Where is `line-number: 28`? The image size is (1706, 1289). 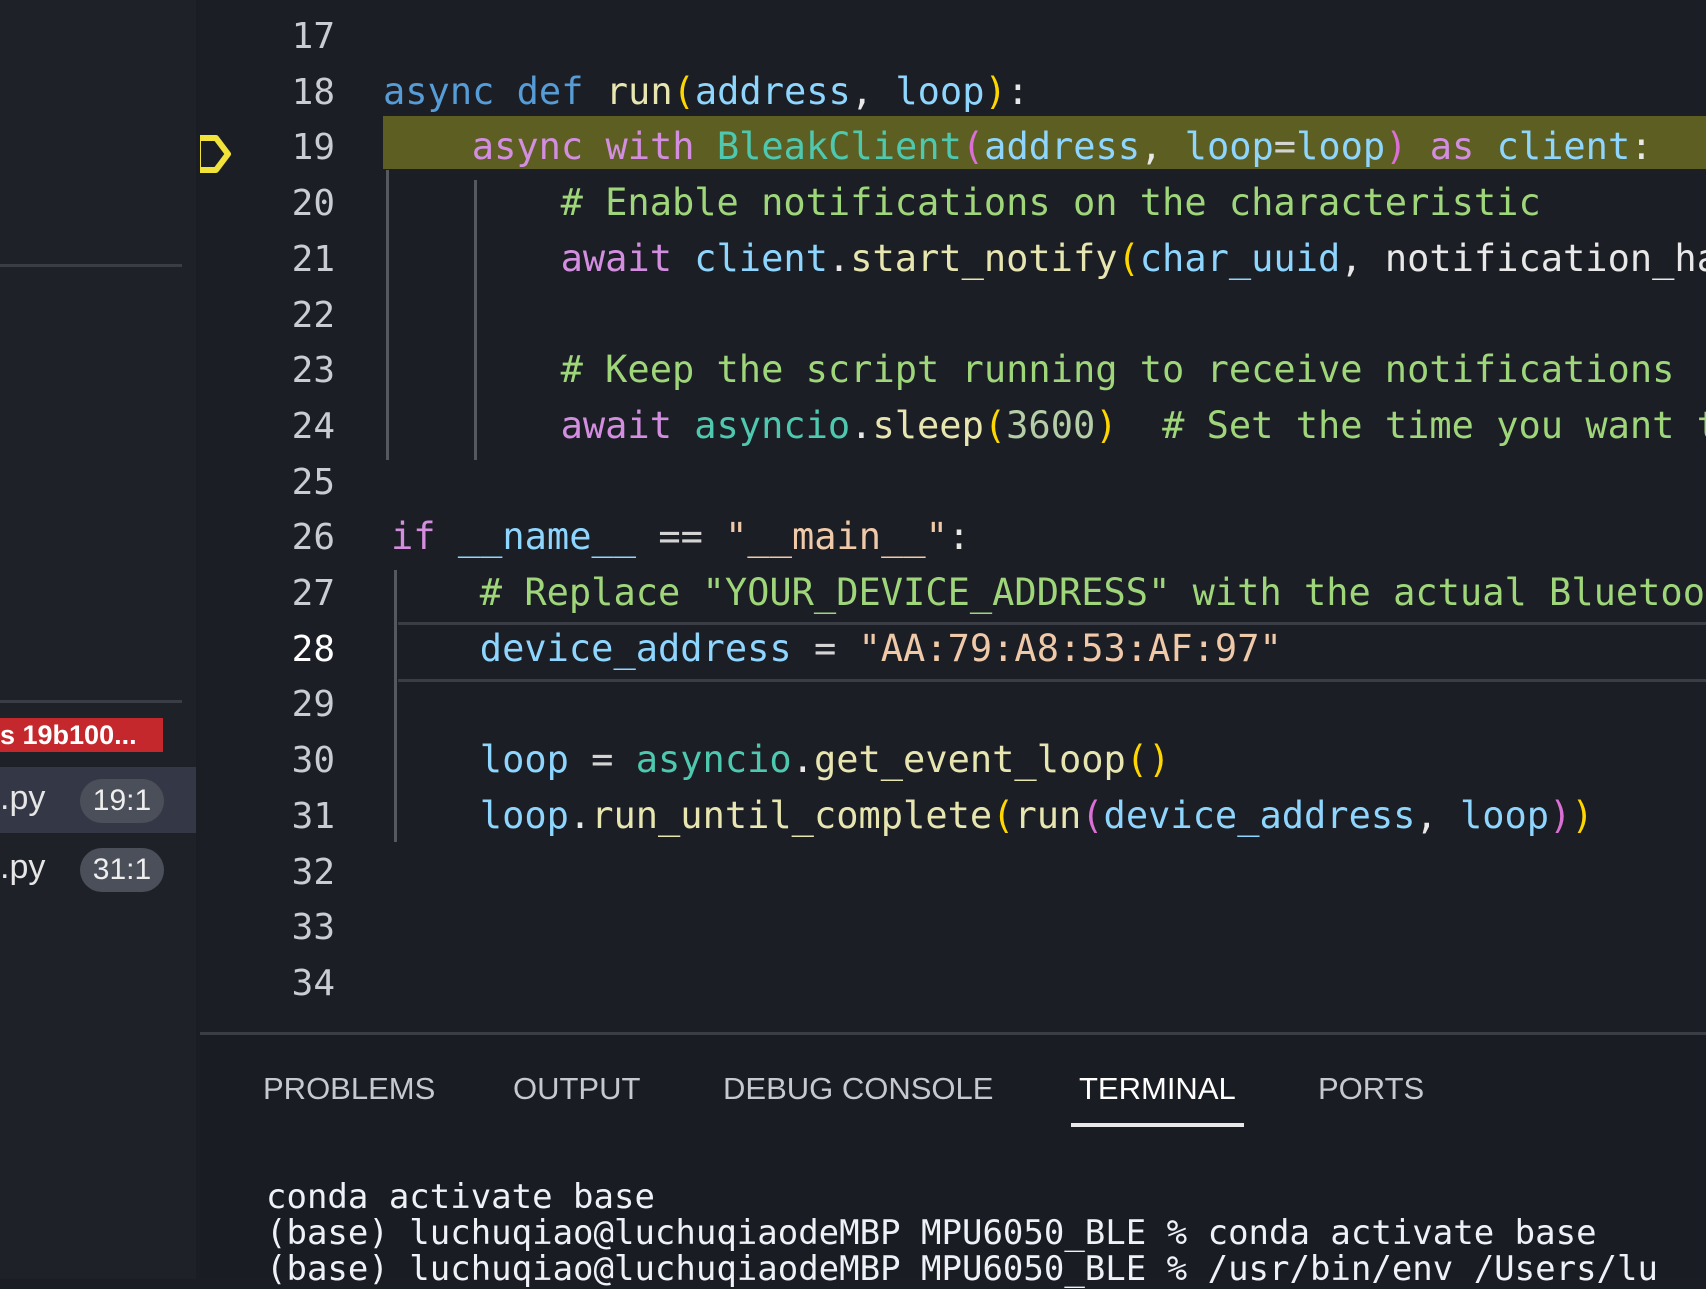 line-number: 28 is located at coordinates (313, 649).